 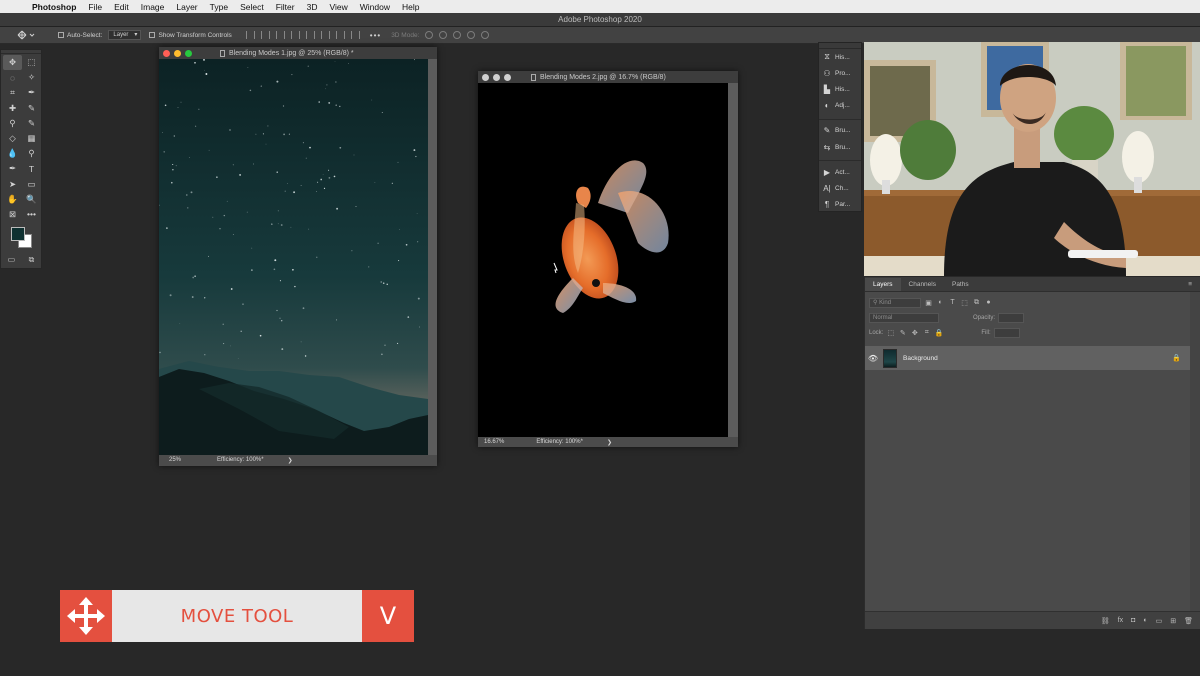 I want to click on tab-paths: Paths, so click(x=960, y=286).